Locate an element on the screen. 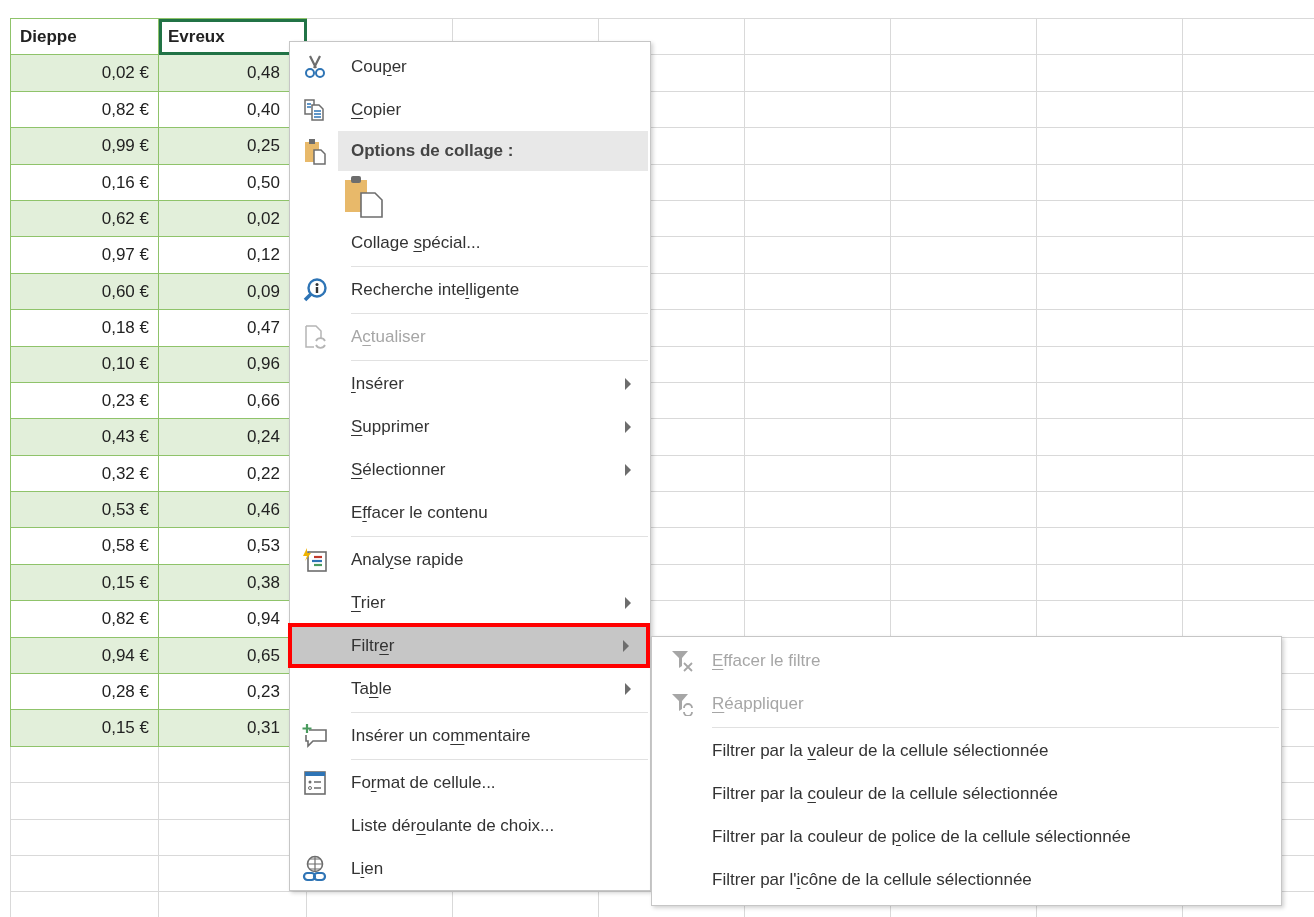 Image resolution: width=1314 pixels, height=917 pixels. menu-item: Filtrer par la couleur de la cellule sélectionnée is located at coordinates (966, 793).